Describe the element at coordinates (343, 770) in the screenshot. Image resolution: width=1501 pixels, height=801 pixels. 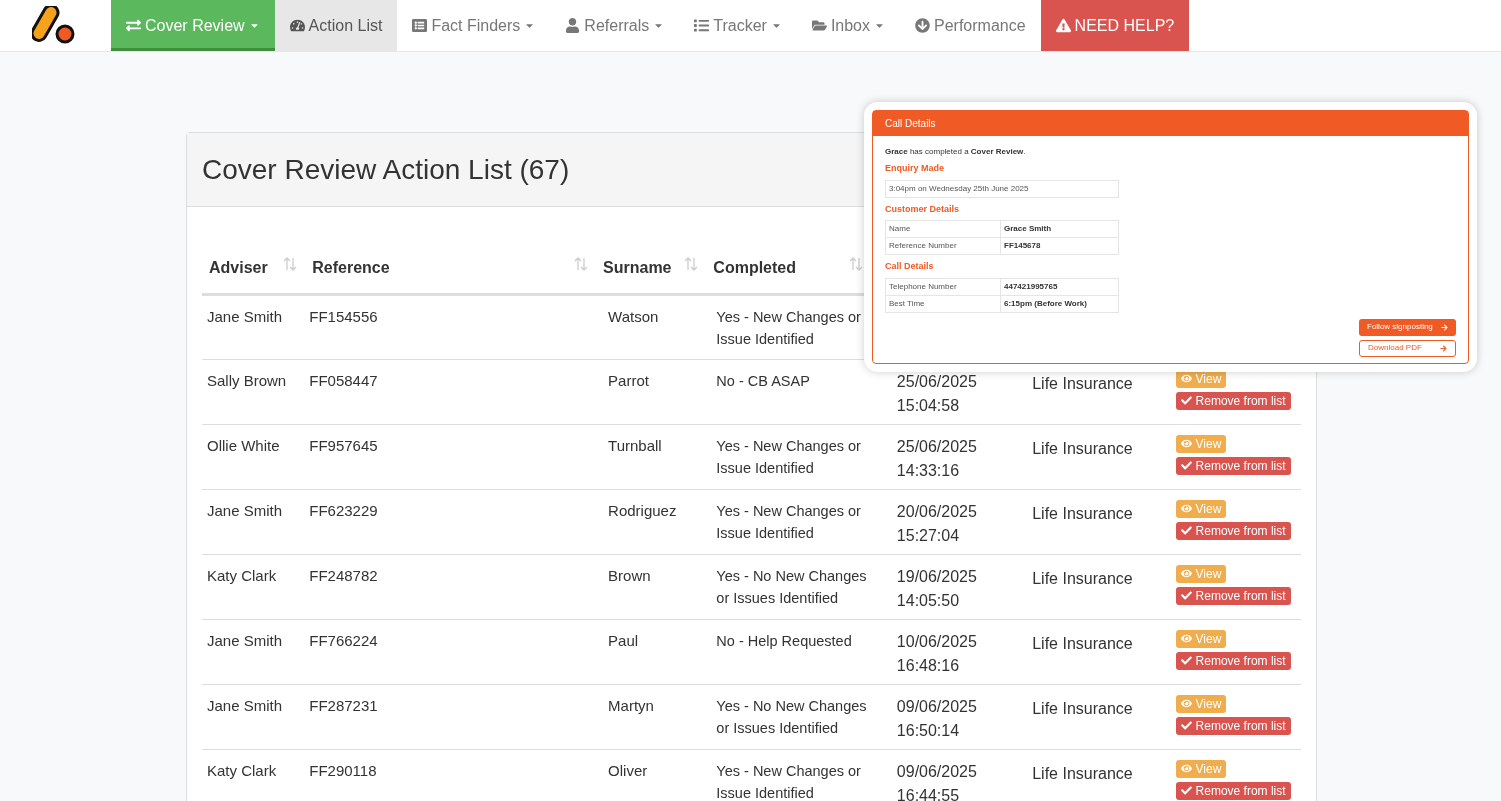
I see `table-cell: FF290118` at that location.